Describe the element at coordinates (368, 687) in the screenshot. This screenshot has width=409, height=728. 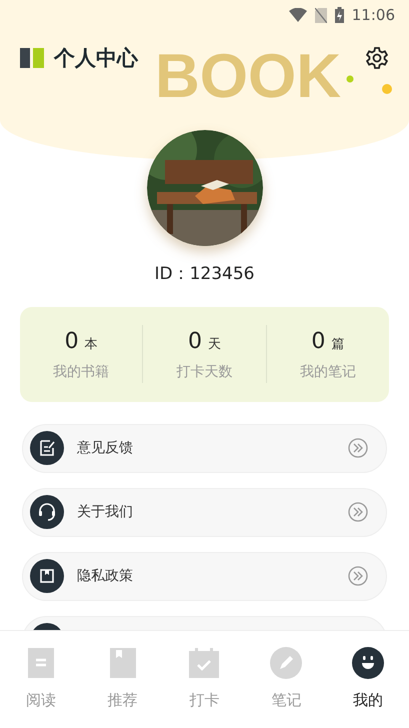
I see `tab: 我的` at that location.